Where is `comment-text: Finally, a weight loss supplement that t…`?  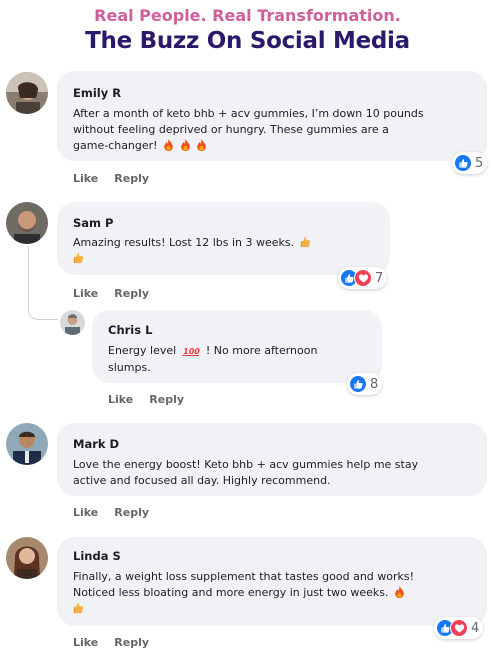 comment-text: Finally, a weight loss supplement that t… is located at coordinates (243, 593).